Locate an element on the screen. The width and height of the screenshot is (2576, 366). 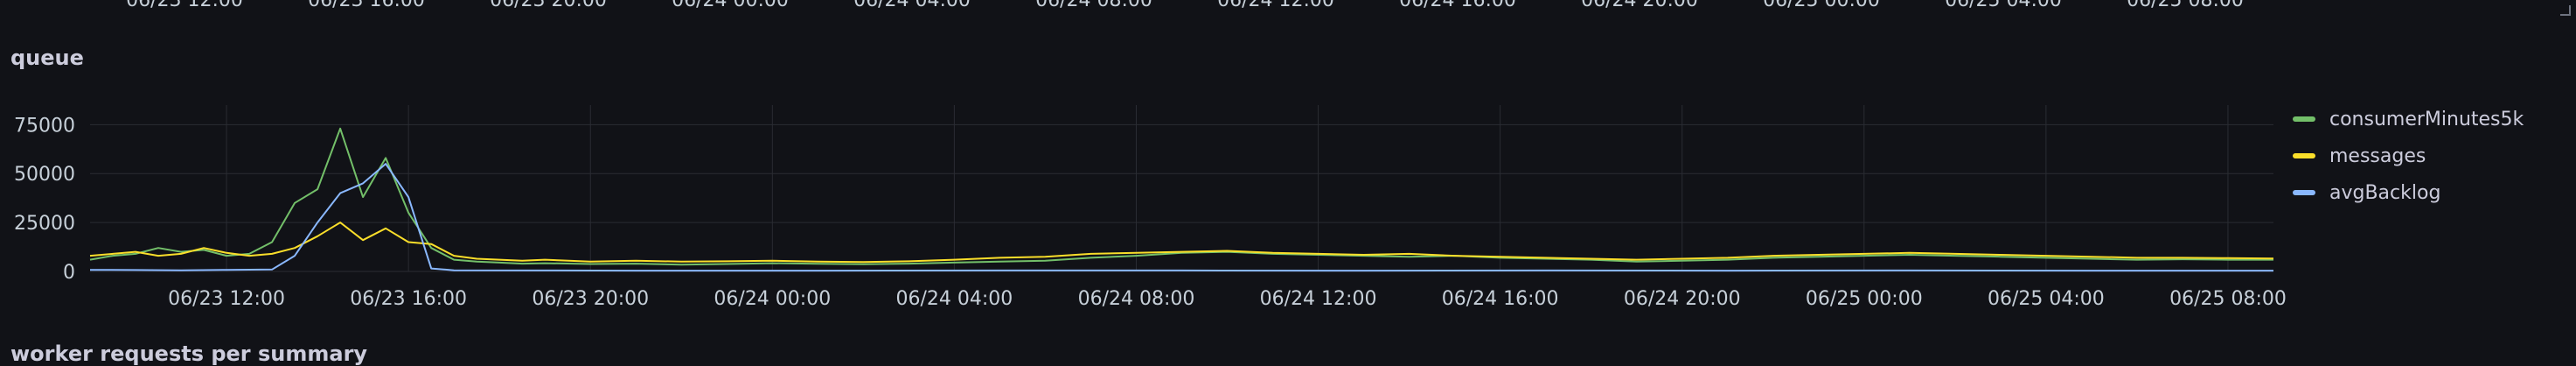
x-tick-label: 06/23 20:00 is located at coordinates (590, 299).